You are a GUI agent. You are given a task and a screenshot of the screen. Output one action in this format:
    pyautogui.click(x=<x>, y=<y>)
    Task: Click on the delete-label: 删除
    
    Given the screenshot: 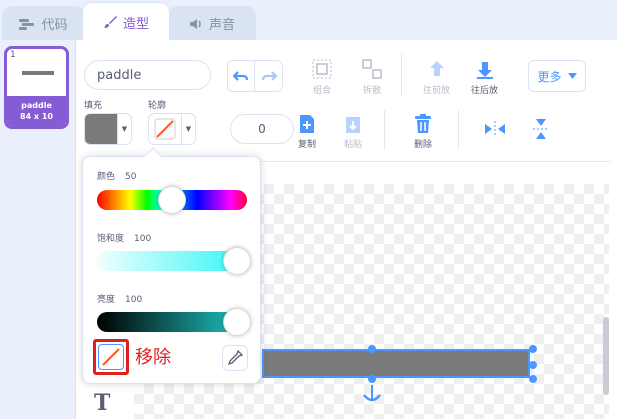 What is the action you would take?
    pyautogui.click(x=423, y=145)
    